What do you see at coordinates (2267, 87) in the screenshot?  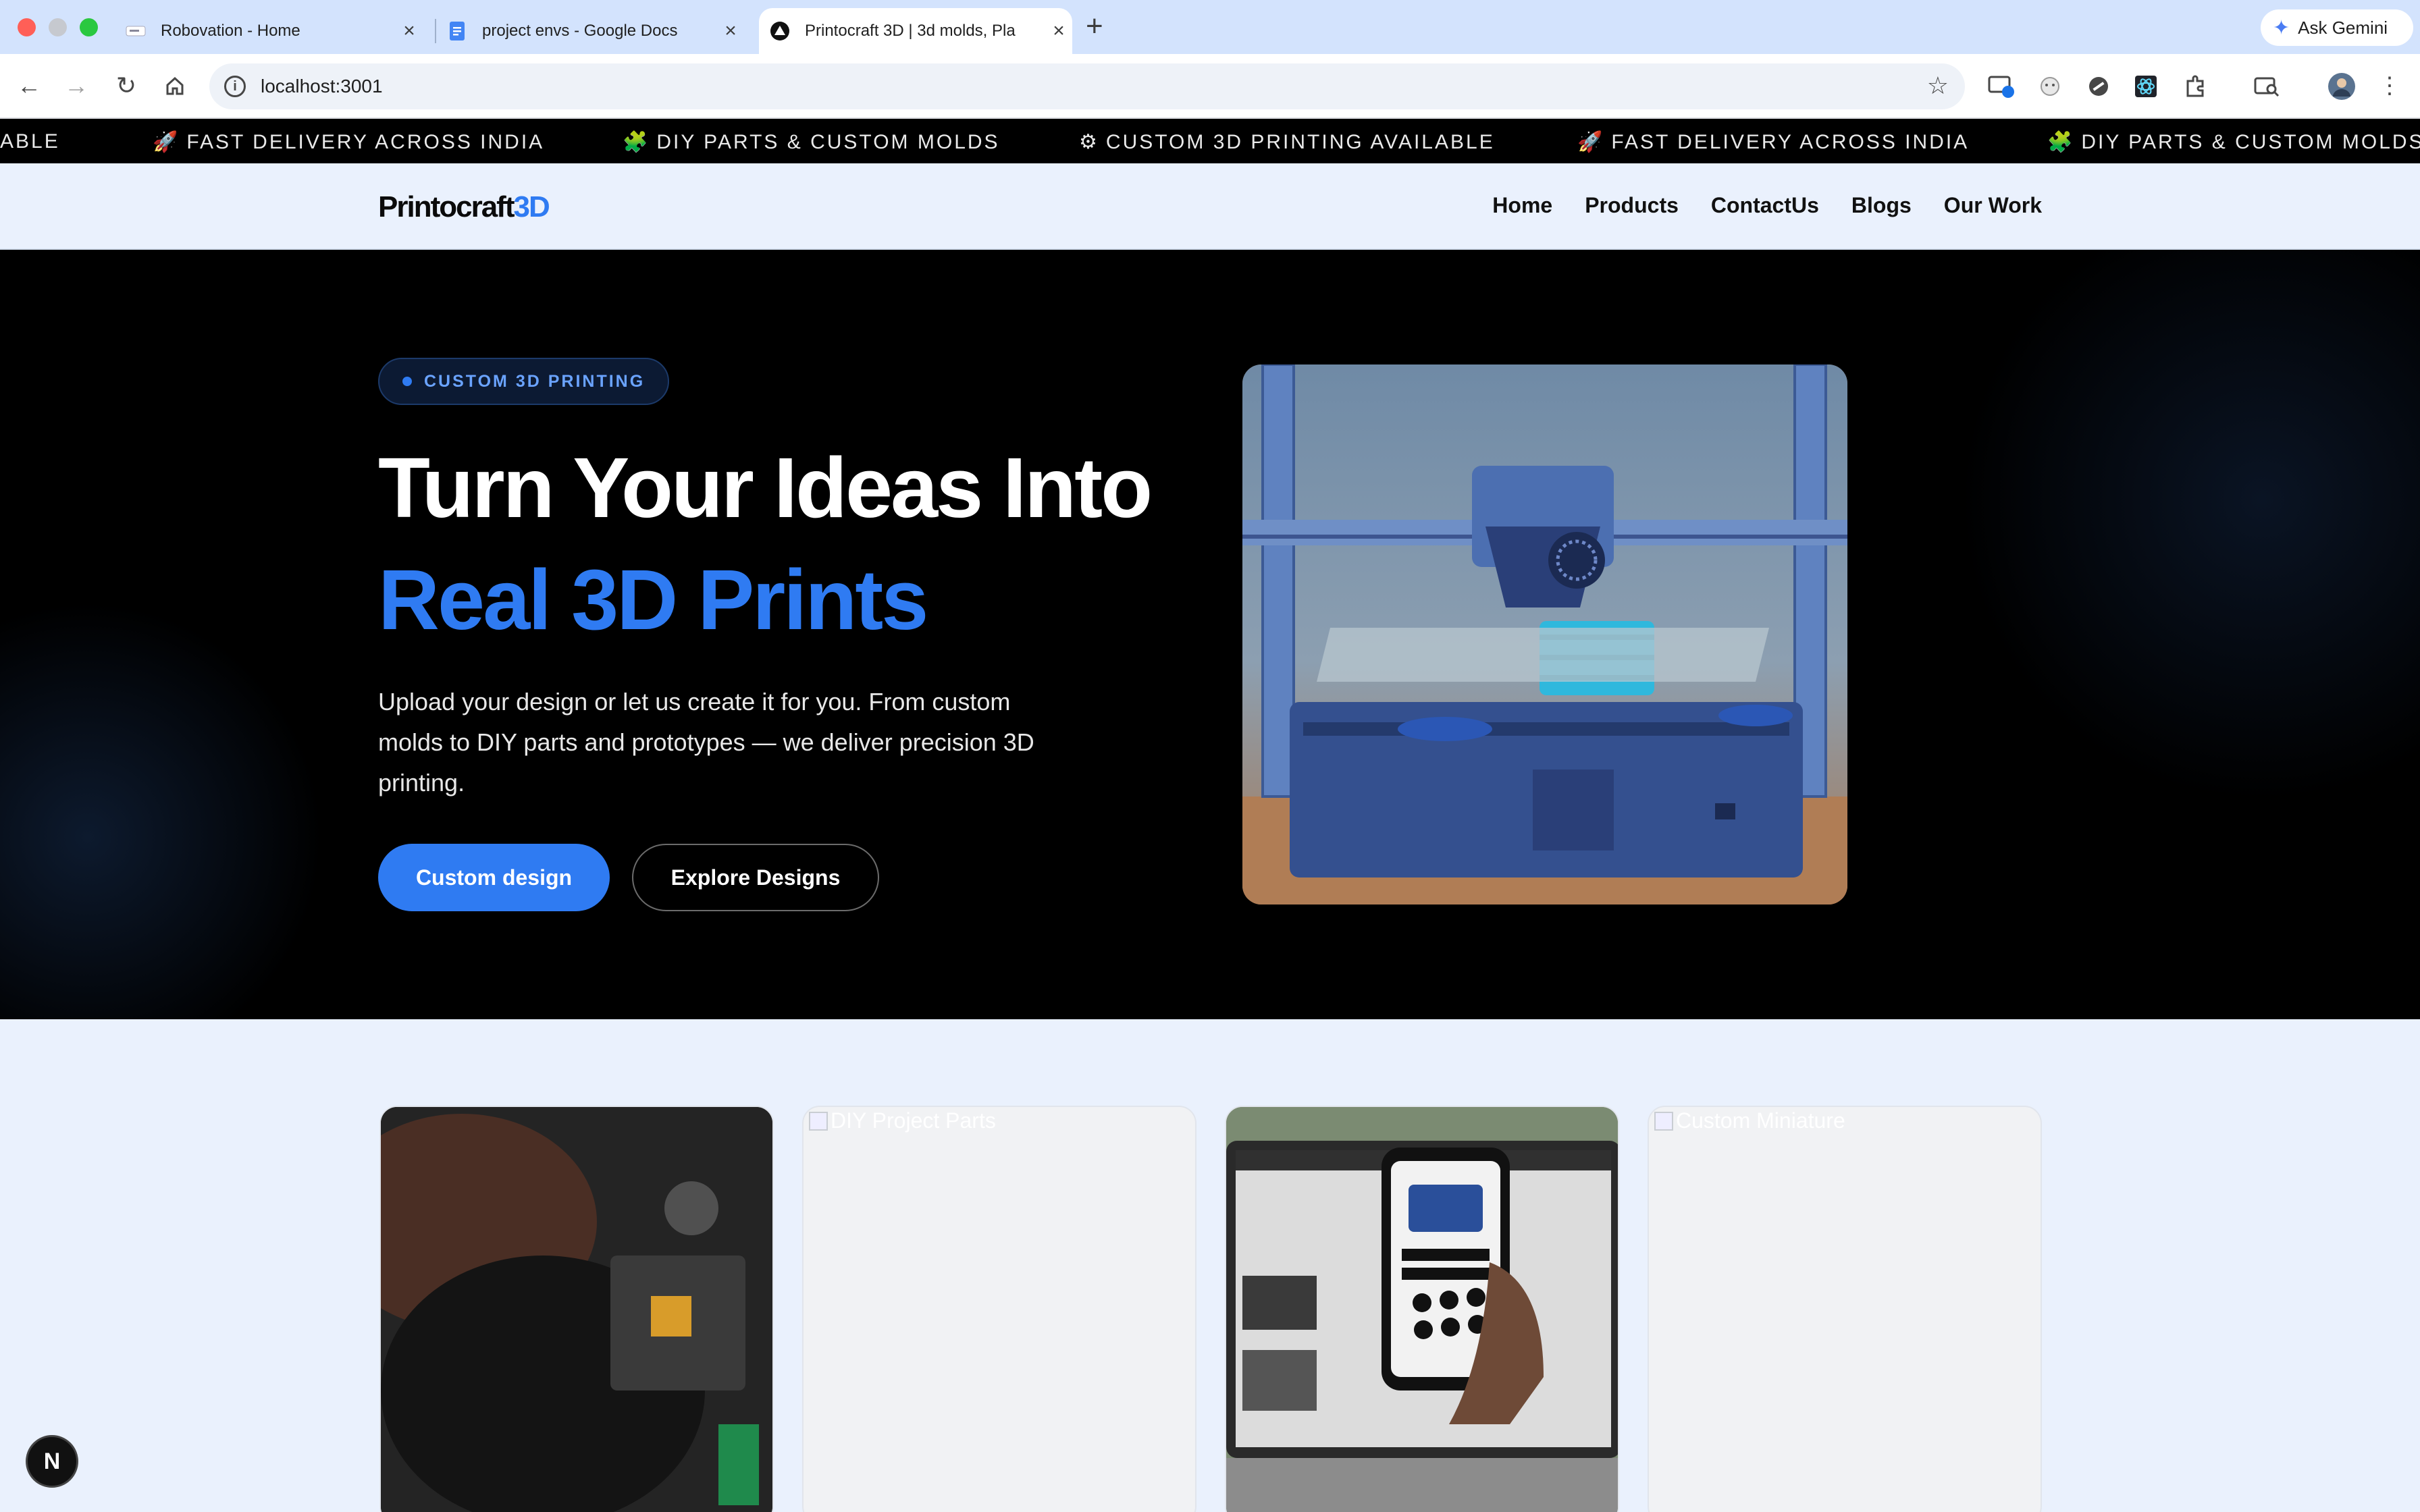 I see `tab-search-icon` at bounding box center [2267, 87].